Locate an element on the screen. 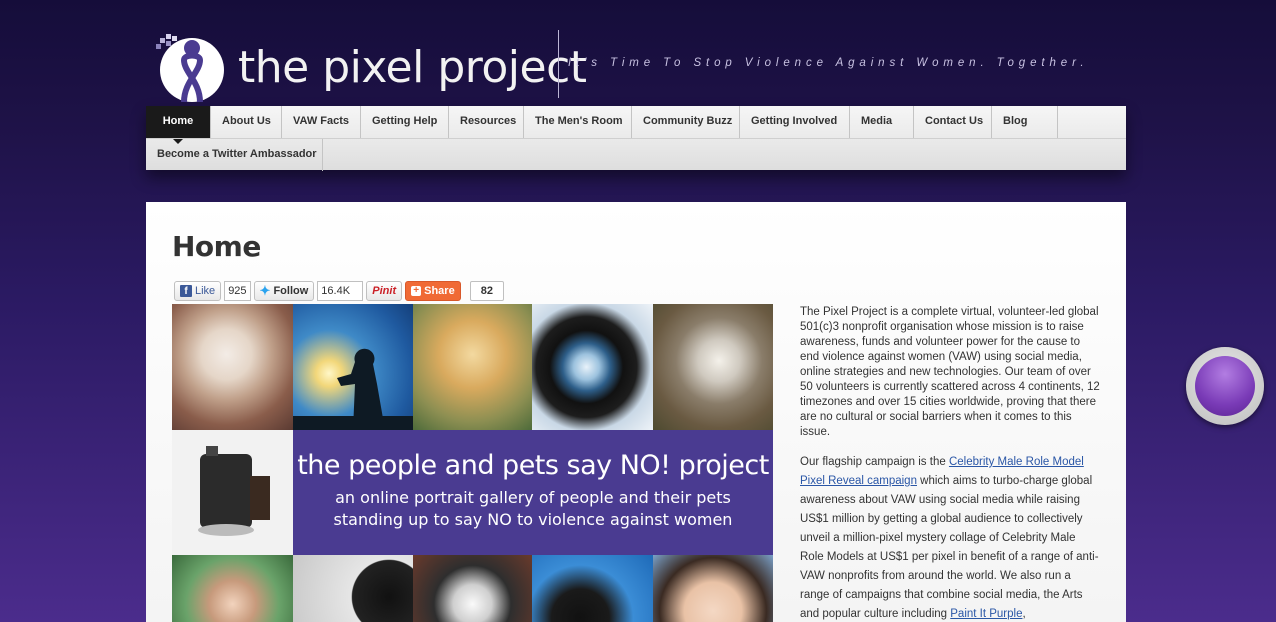  nav-item-media: Media is located at coordinates (882, 122).